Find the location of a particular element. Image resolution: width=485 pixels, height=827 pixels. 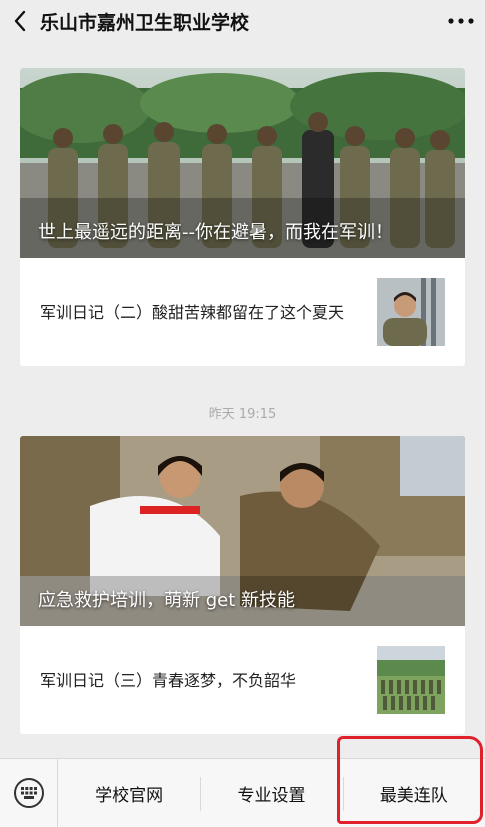

menu-item-best-company: 最美连队 is located at coordinates (413, 793).